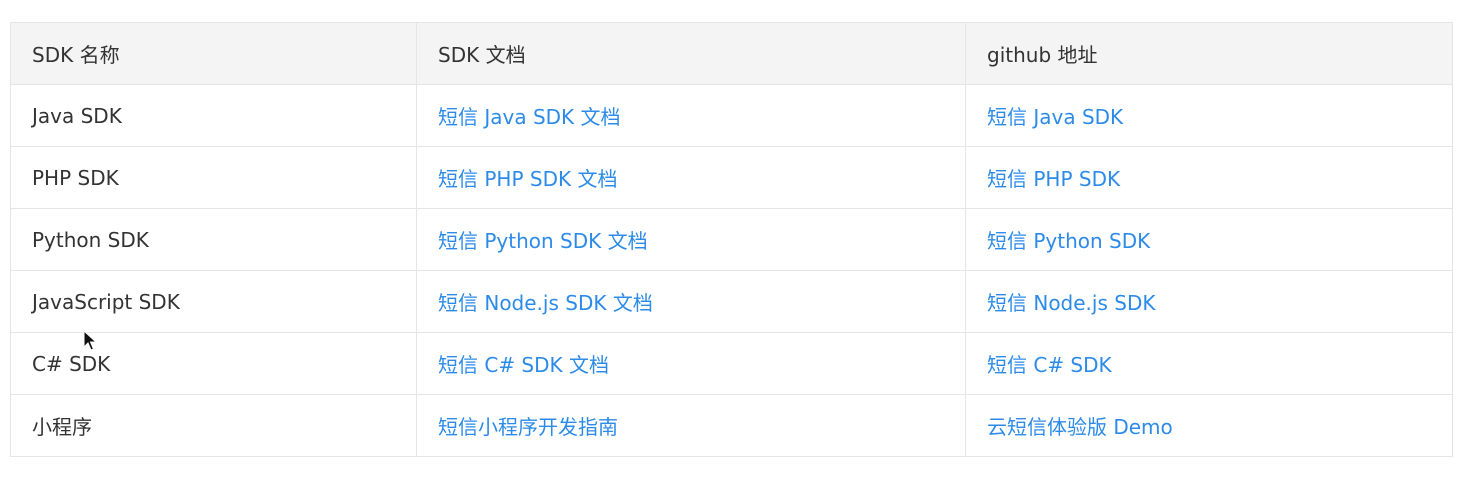 This screenshot has width=1467, height=500. I want to click on table-row: 小程序 短信小程序开发指南 云短信体验版 Demo, so click(731, 425).